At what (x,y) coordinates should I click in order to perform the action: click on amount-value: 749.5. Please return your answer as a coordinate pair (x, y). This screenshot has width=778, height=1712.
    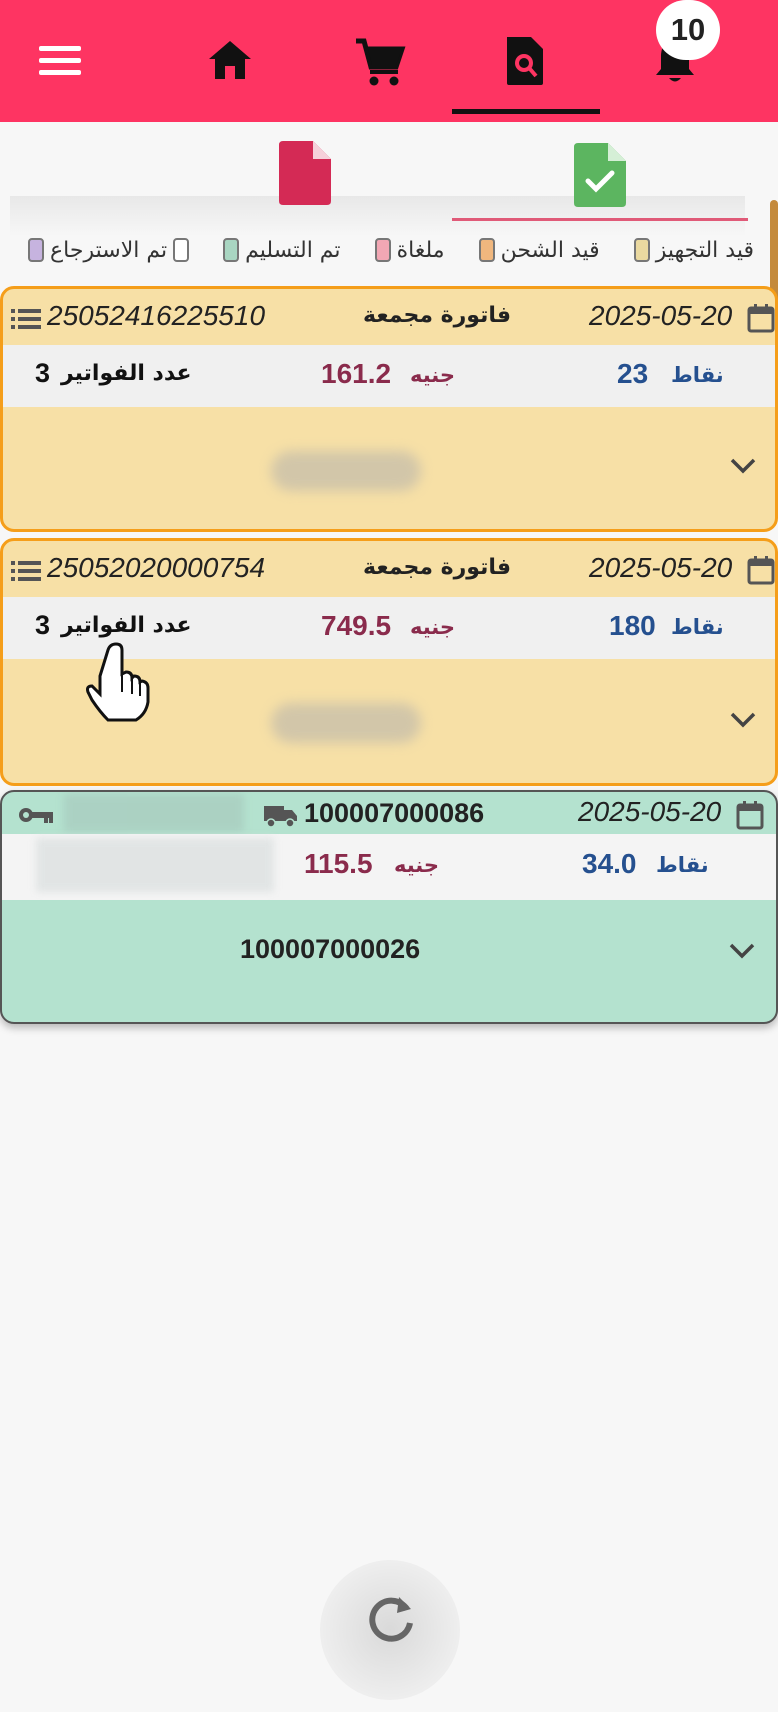
    Looking at the image, I should click on (356, 625).